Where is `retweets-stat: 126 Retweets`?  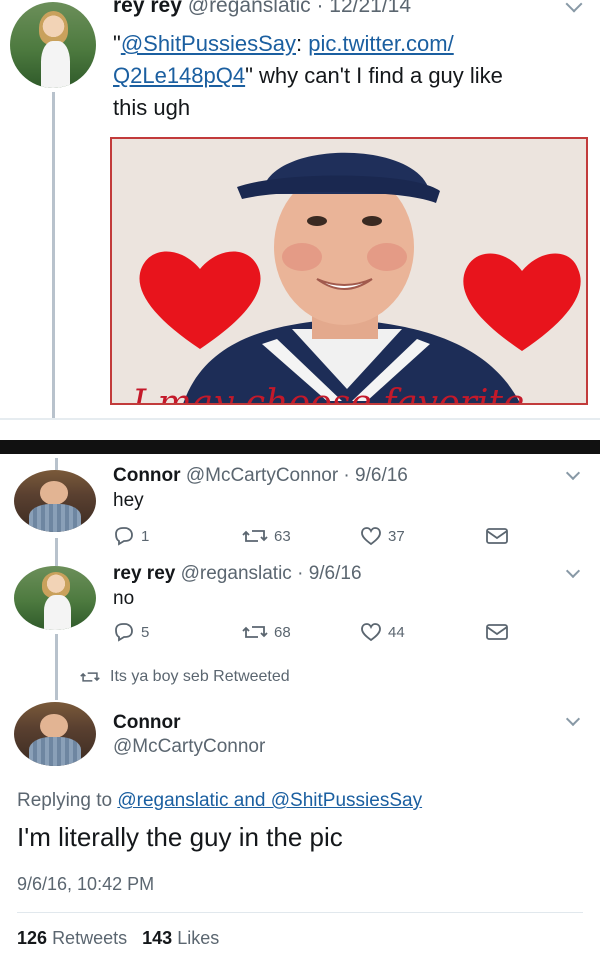
retweets-stat: 126 Retweets is located at coordinates (72, 938).